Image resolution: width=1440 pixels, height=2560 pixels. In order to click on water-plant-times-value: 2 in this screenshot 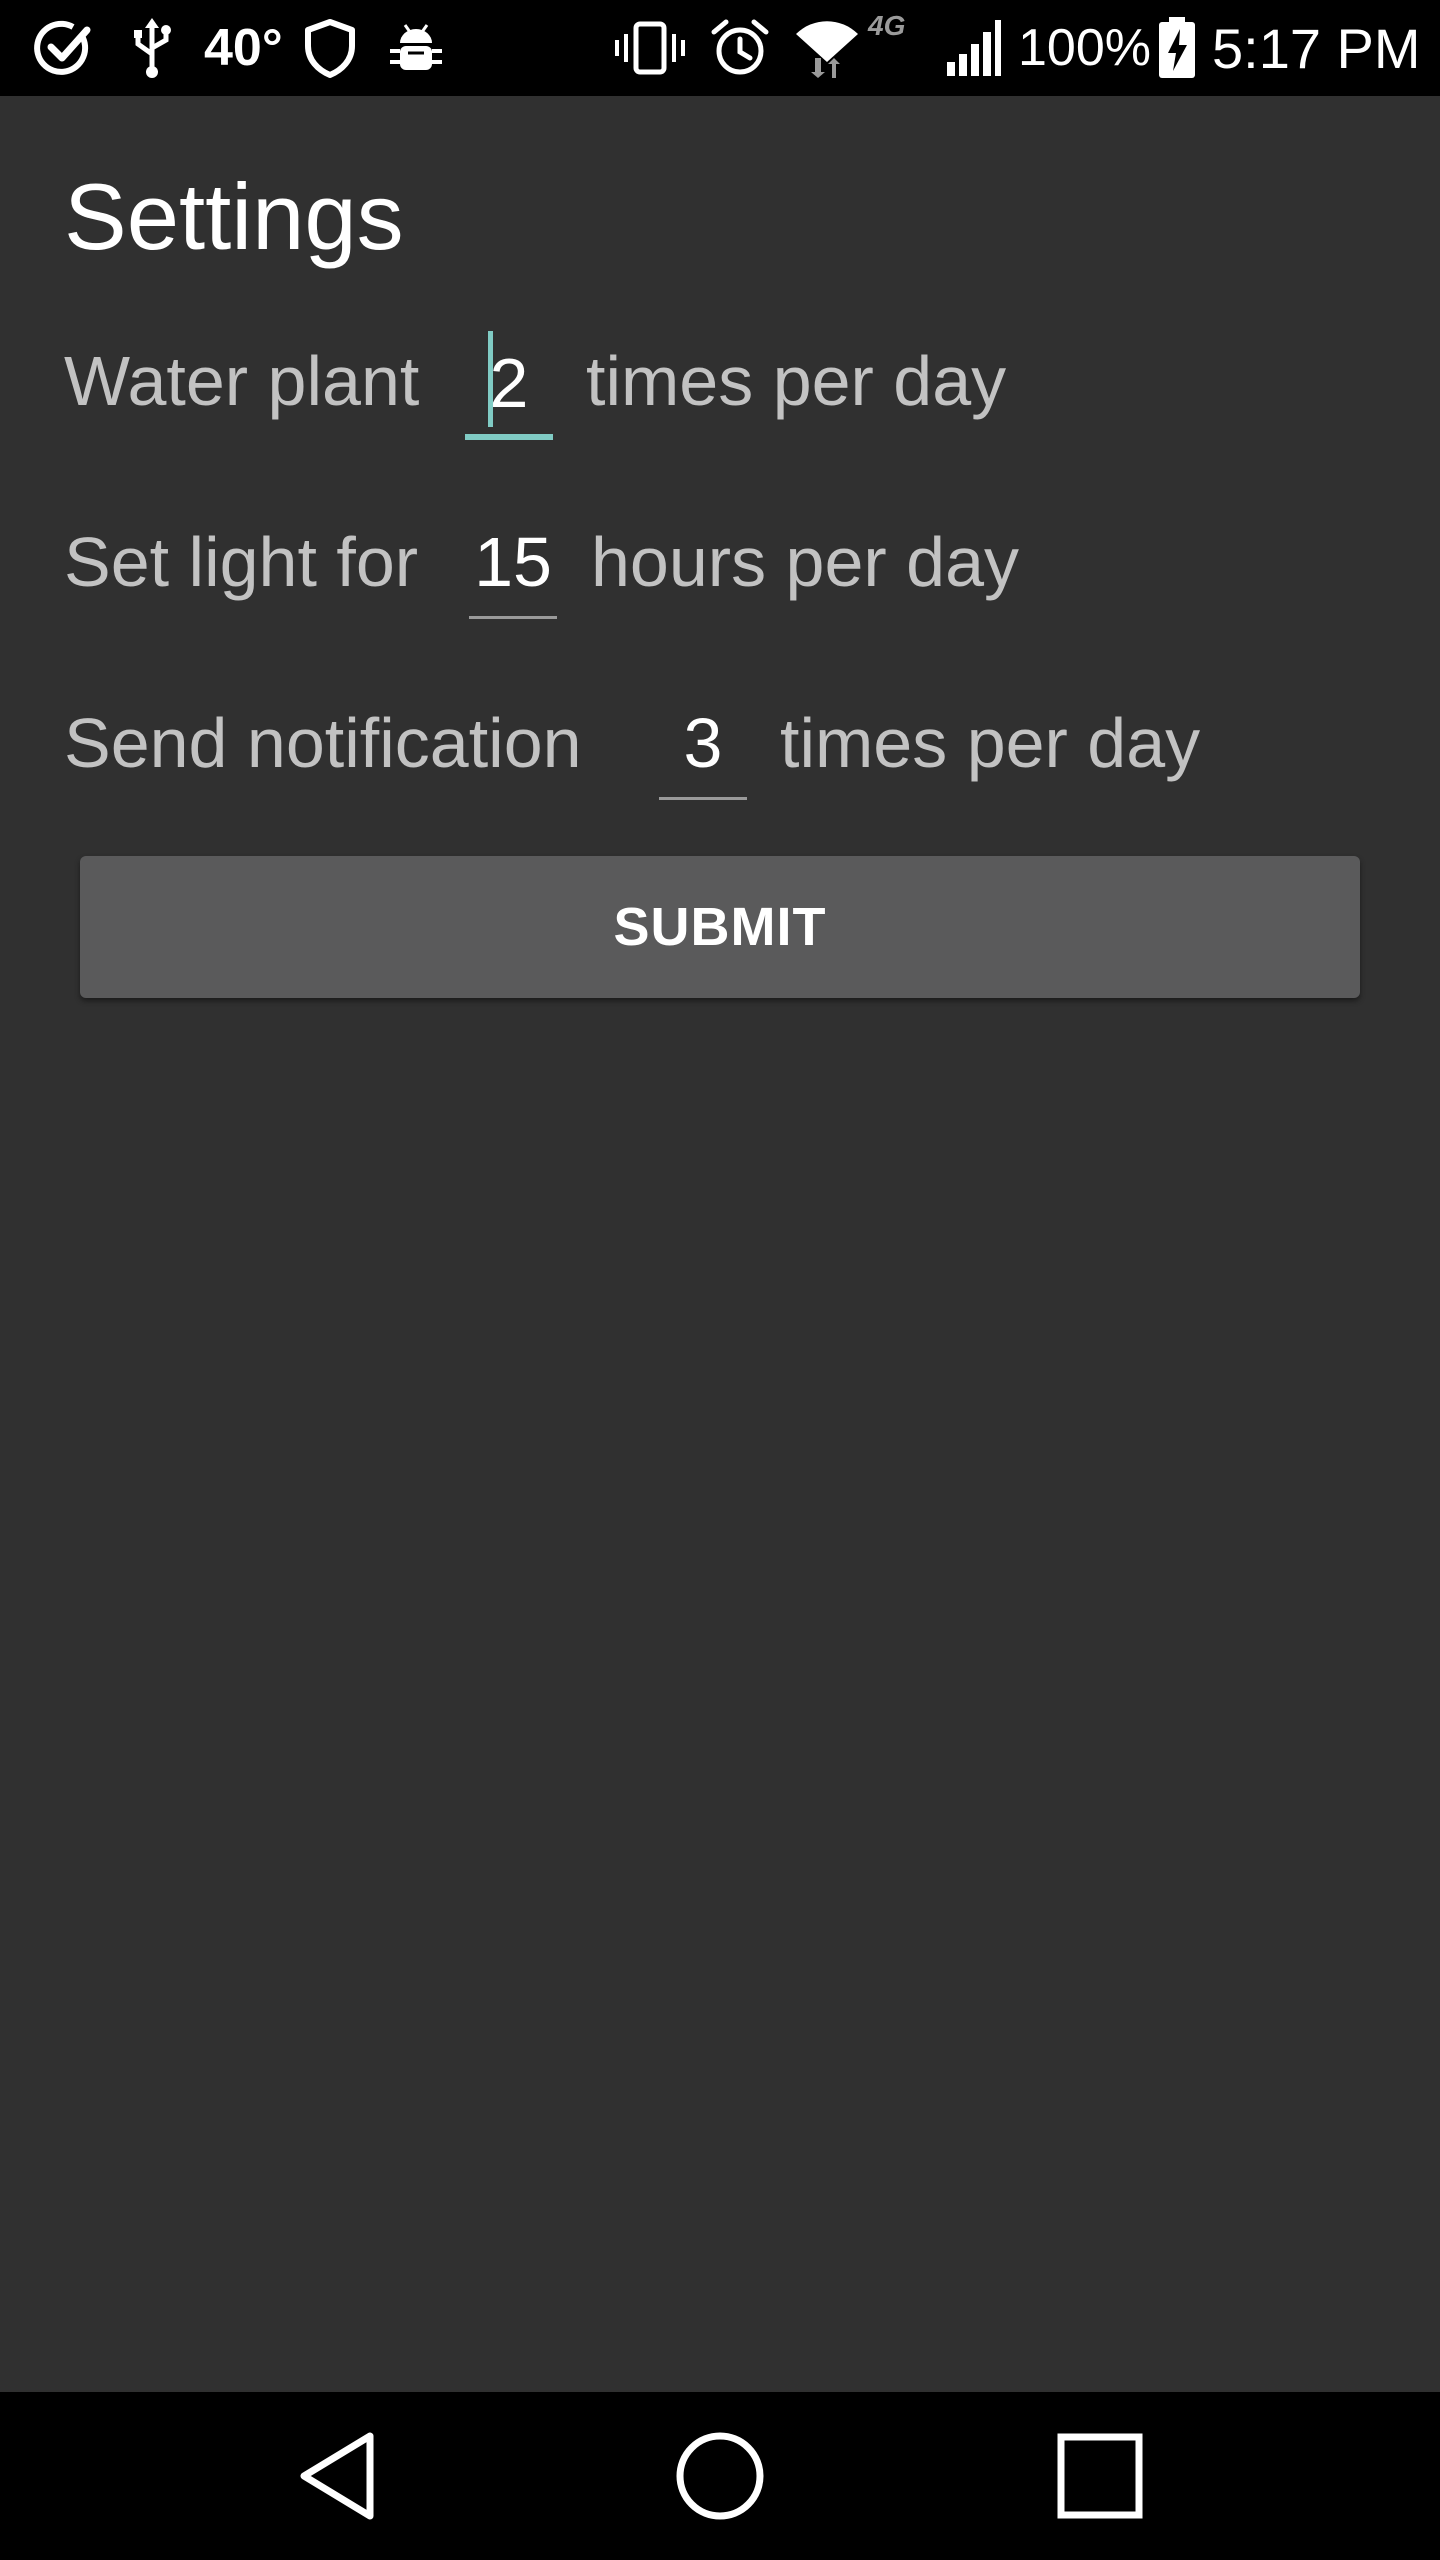, I will do `click(509, 383)`.